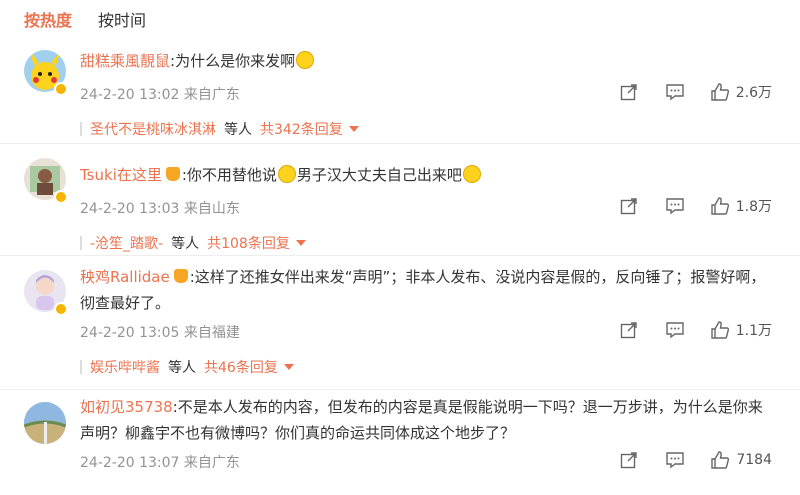 The height and width of the screenshot is (495, 800). What do you see at coordinates (121, 175) in the screenshot?
I see `comment-author: Tsuki在这里` at bounding box center [121, 175].